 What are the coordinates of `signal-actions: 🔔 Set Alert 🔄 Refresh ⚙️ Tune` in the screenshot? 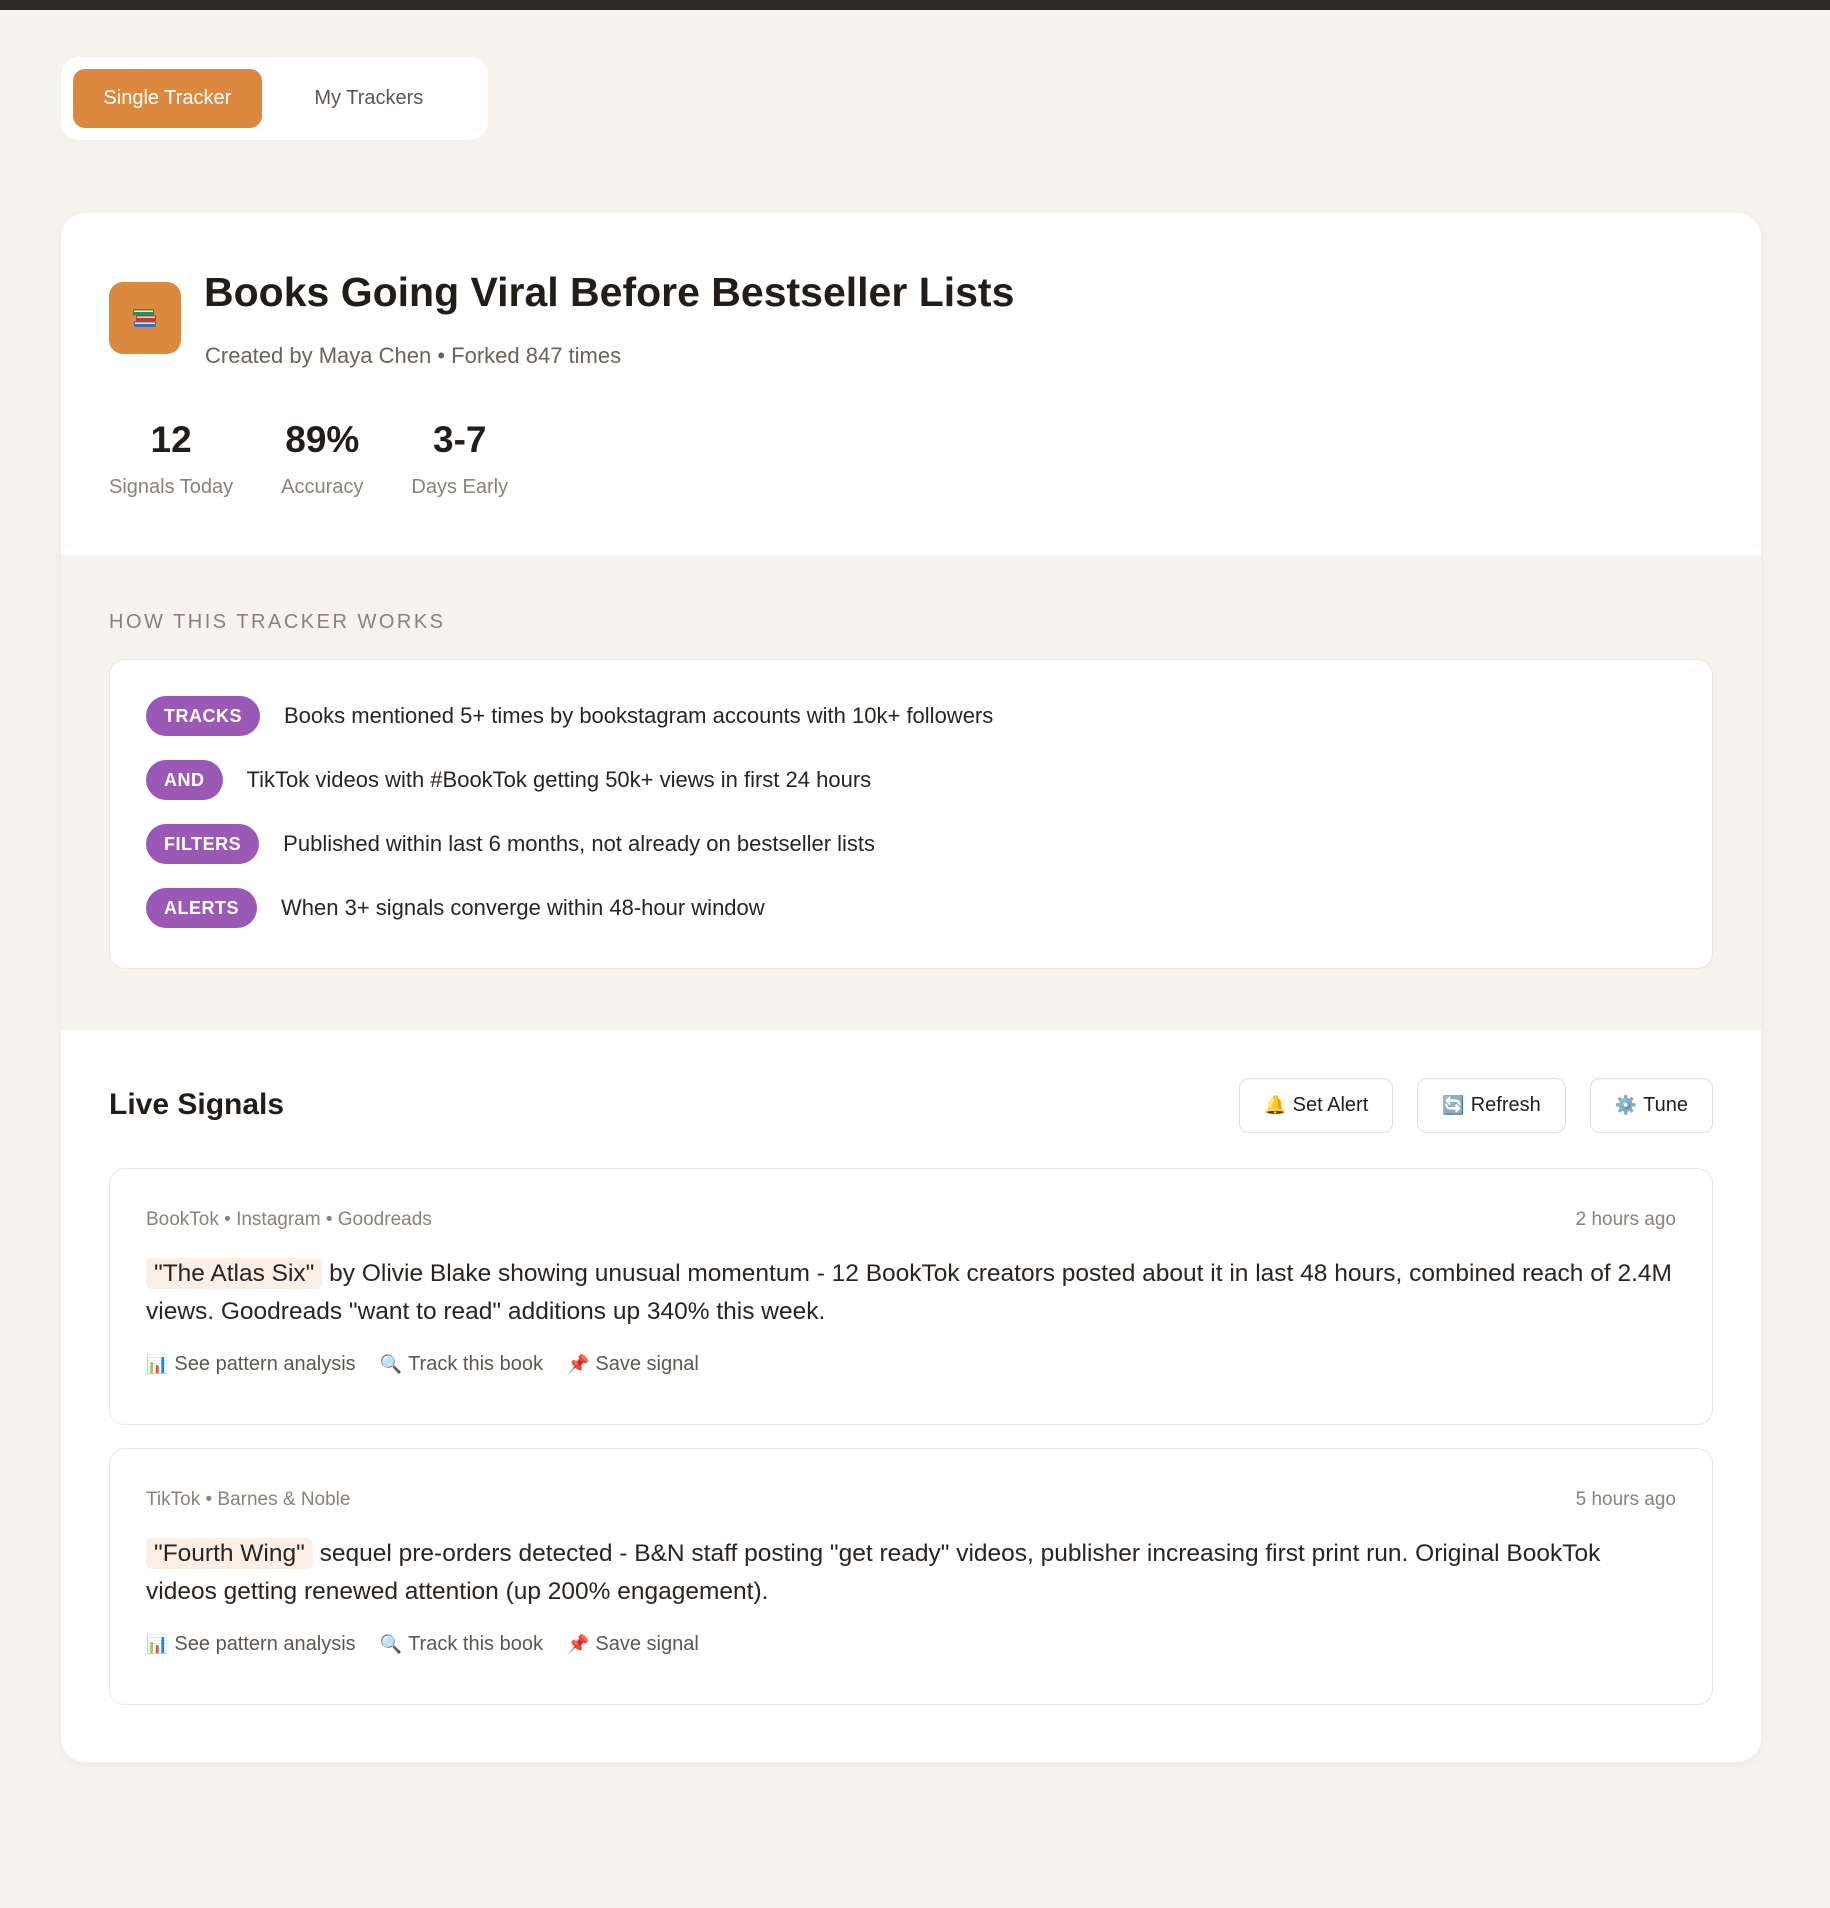 It's located at (1476, 1105).